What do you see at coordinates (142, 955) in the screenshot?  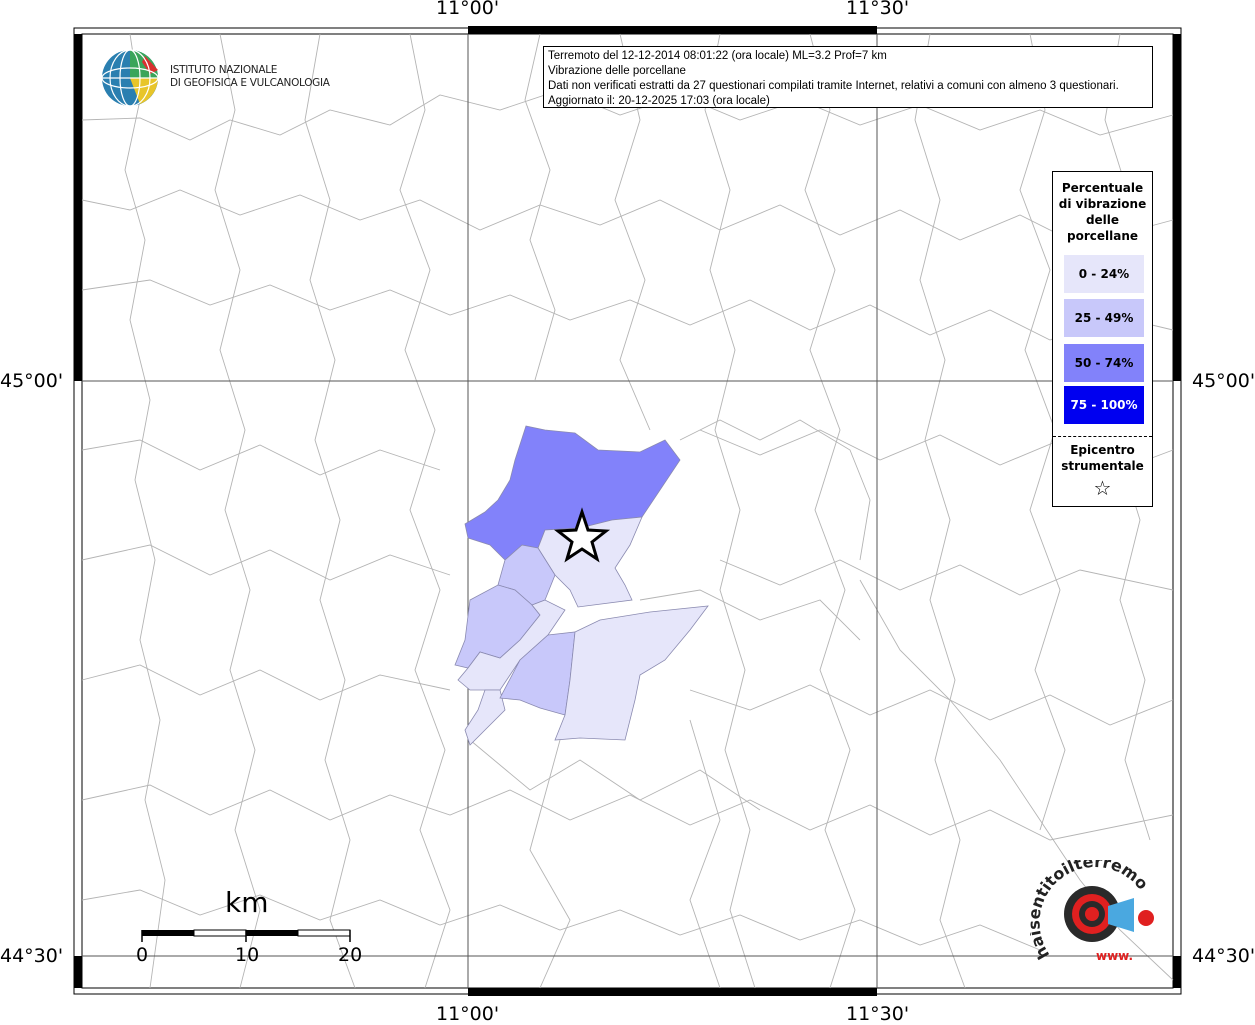 I see `scale-tick-0: 0` at bounding box center [142, 955].